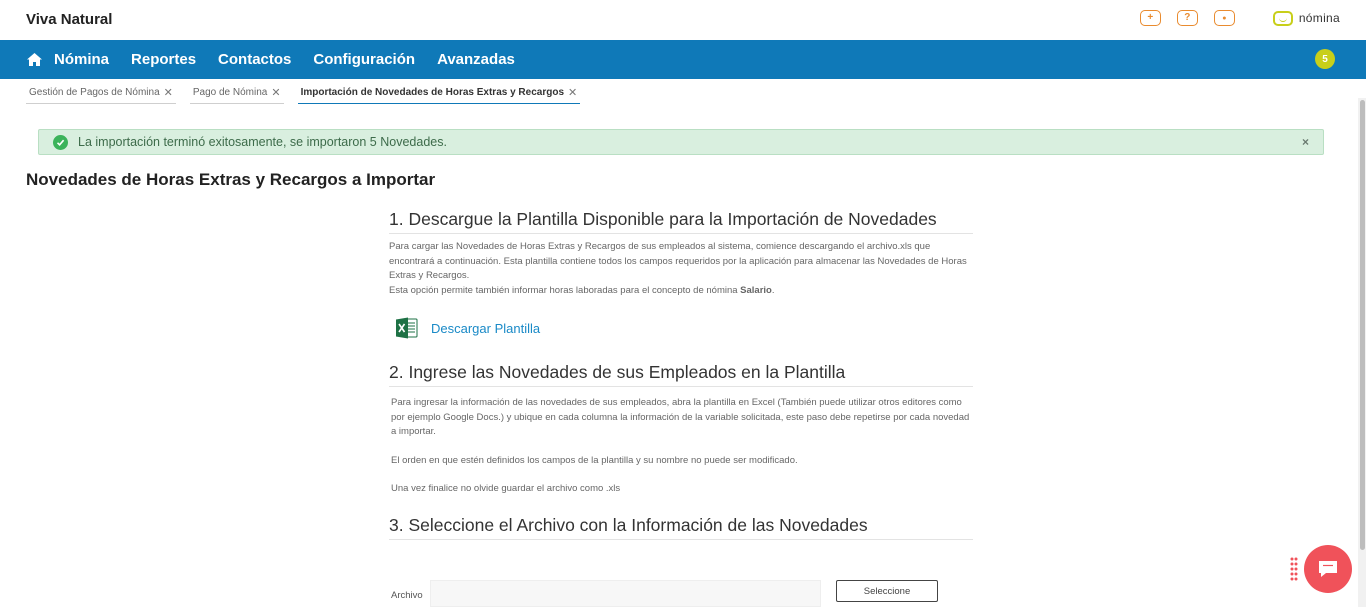 Image resolution: width=1366 pixels, height=607 pixels. I want to click on app-logo: nómina, so click(1306, 18).